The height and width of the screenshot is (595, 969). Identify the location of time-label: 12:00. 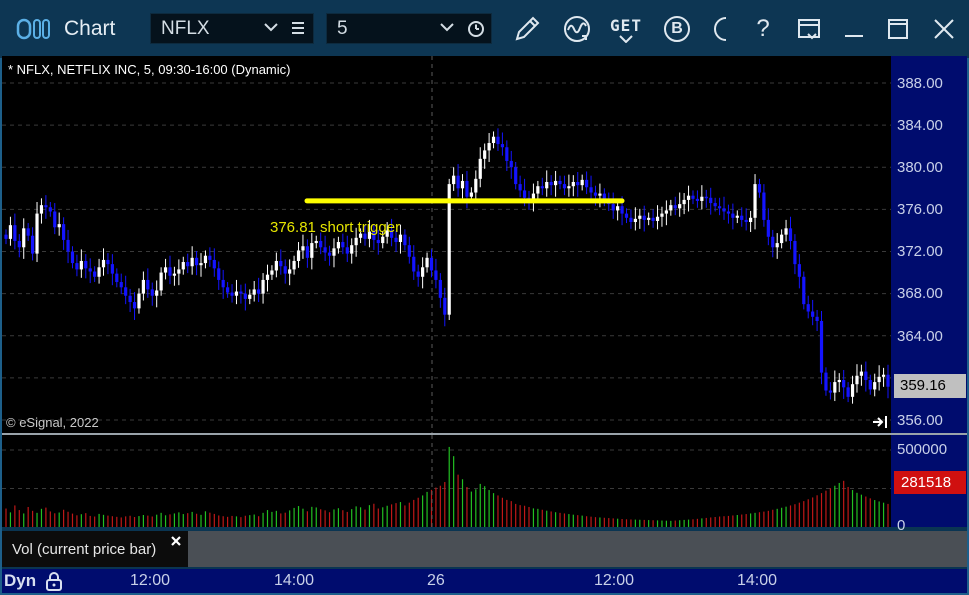
(614, 580).